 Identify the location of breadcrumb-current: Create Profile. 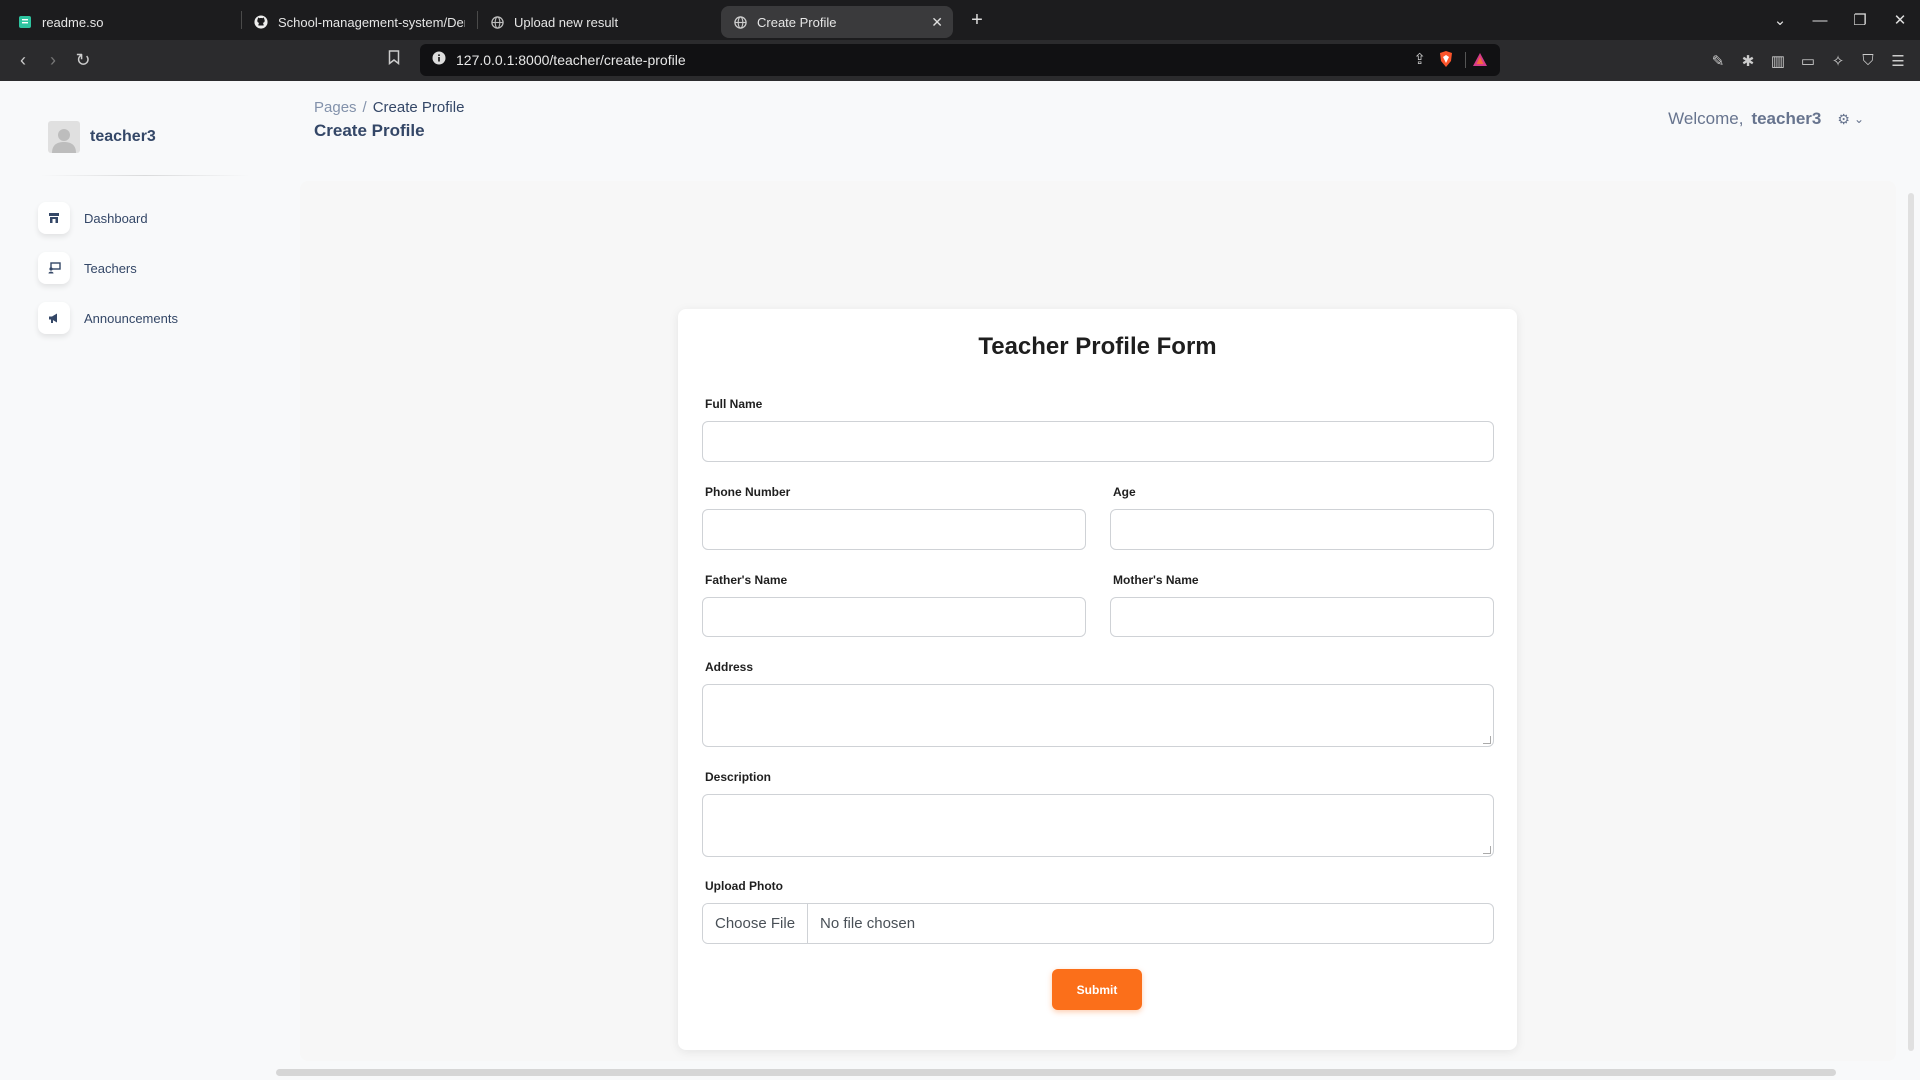
(418, 107).